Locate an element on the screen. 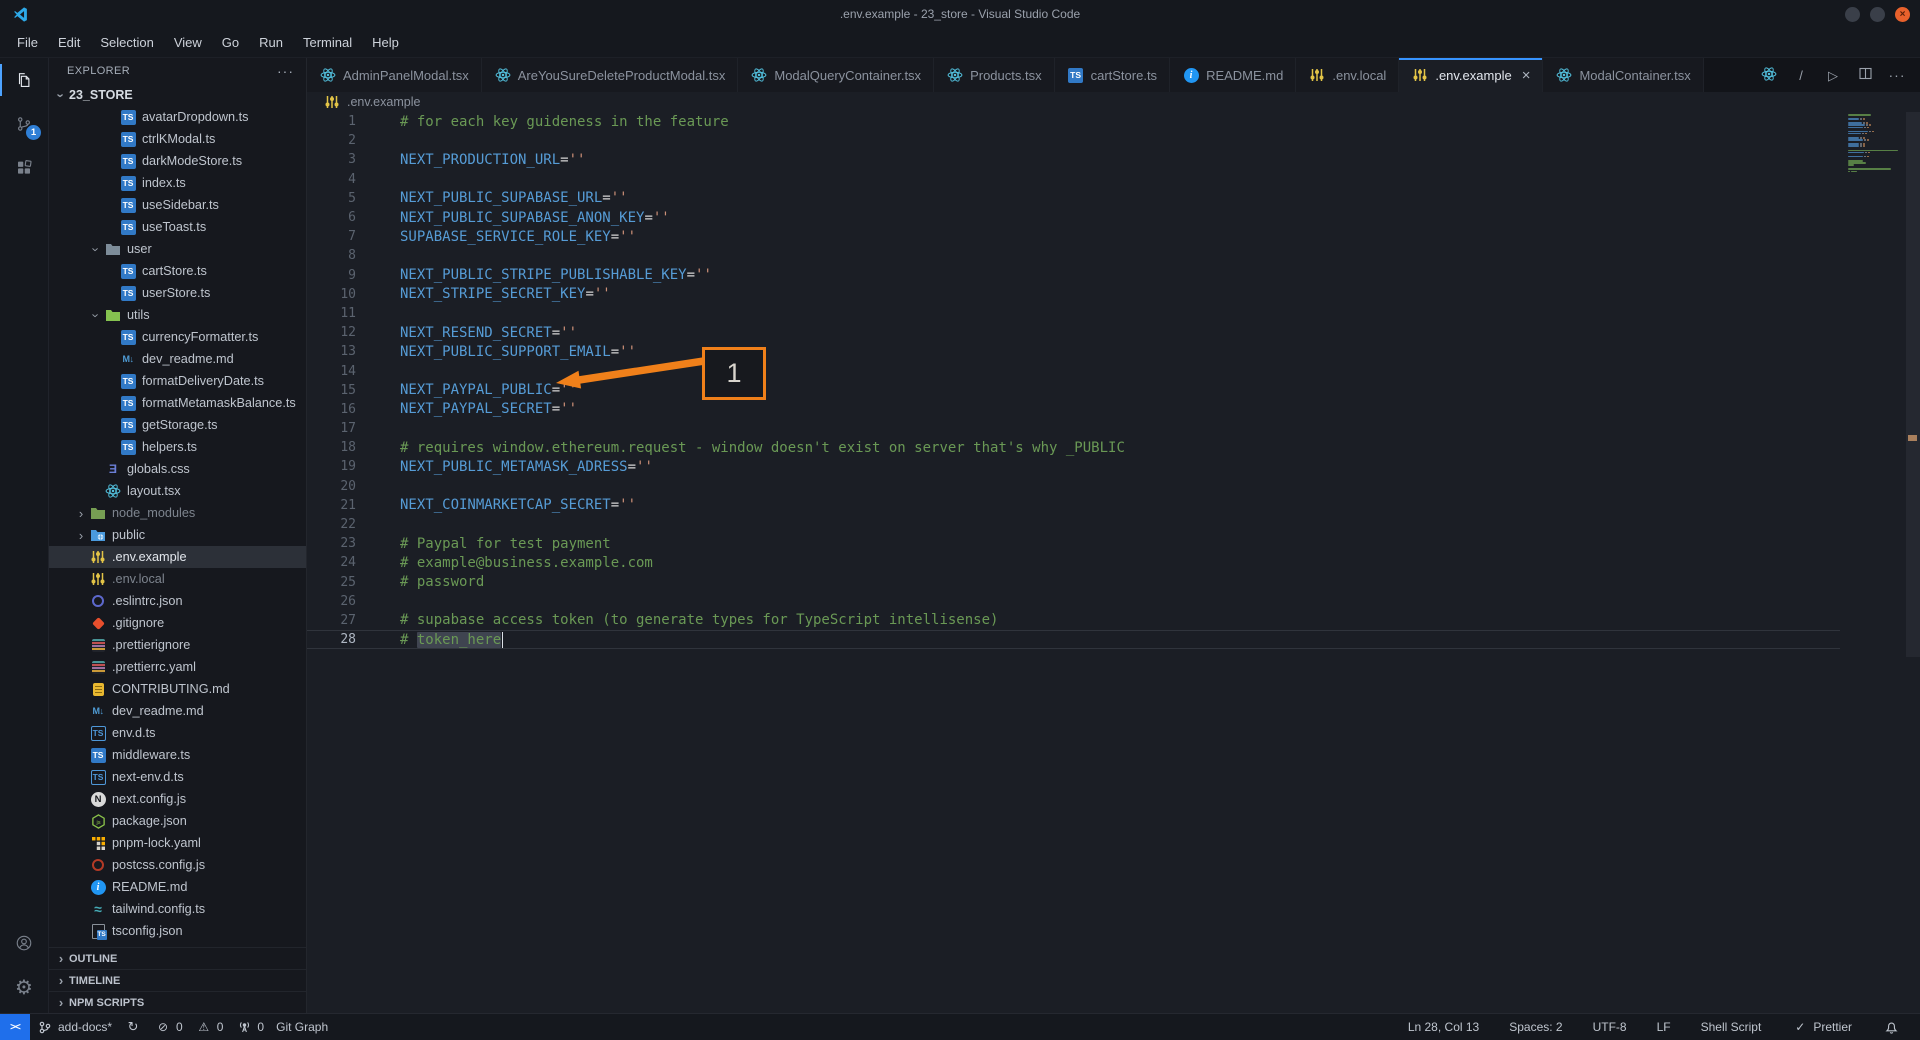 Image resolution: width=1920 pixels, height=1040 pixels. editor-action-play: ▷ is located at coordinates (1833, 75).